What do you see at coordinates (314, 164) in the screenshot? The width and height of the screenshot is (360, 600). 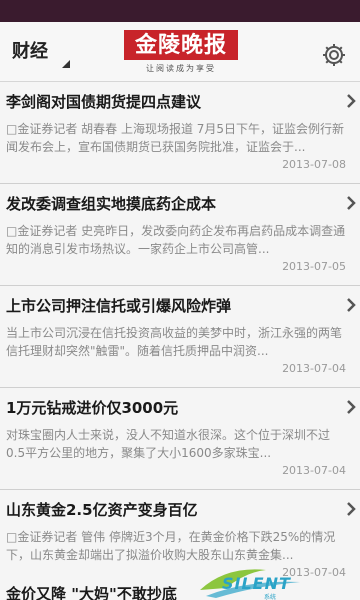 I see `news-date: 2013-07-08` at bounding box center [314, 164].